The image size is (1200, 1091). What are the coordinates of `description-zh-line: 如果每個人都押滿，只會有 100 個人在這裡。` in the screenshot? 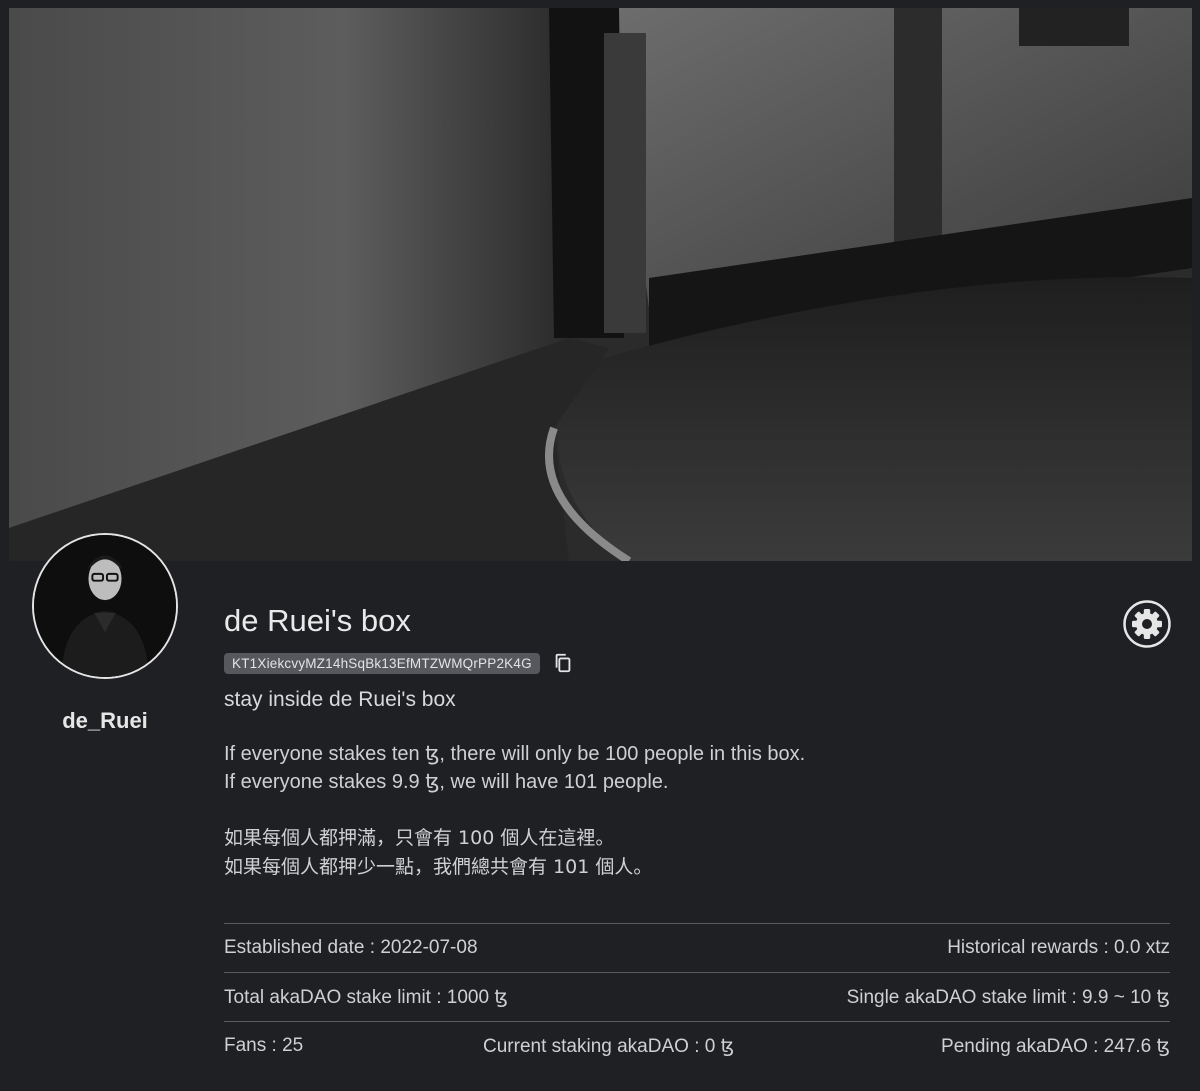 It's located at (419, 838).